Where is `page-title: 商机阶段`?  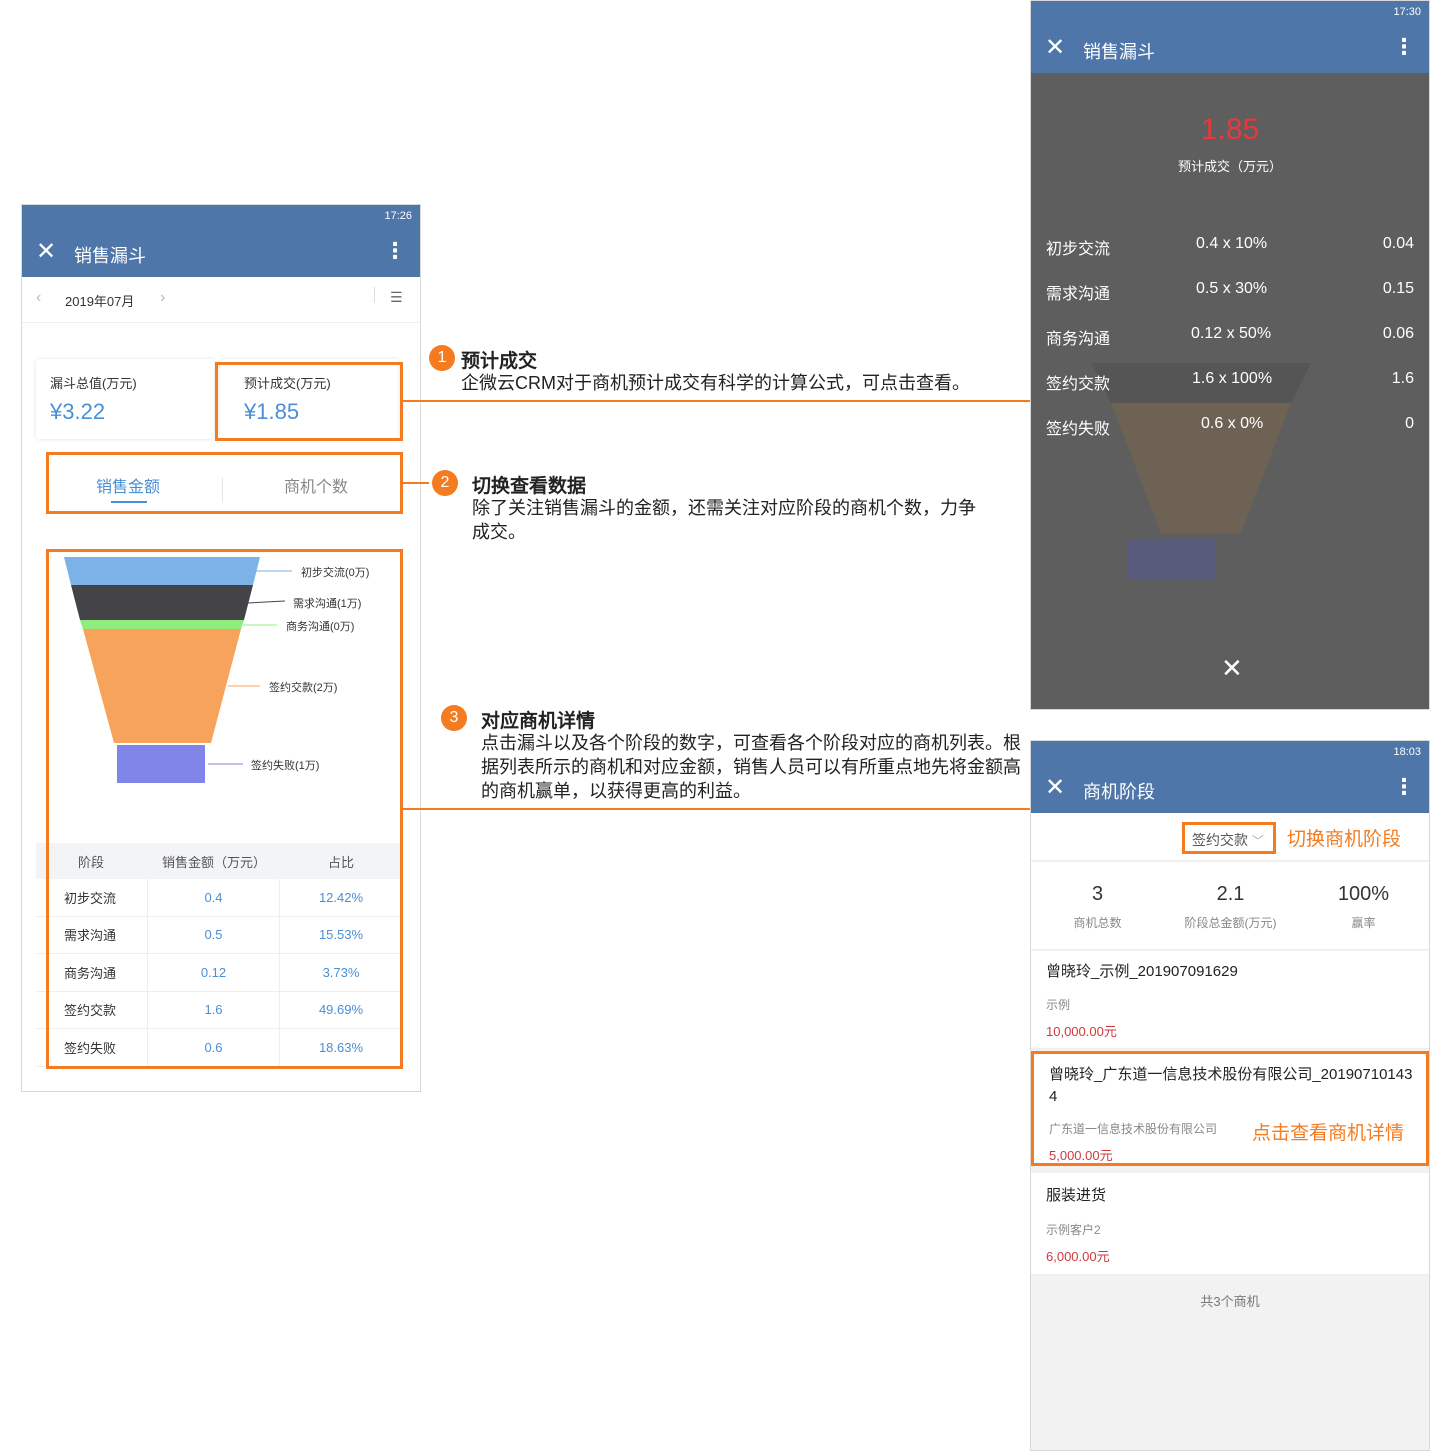 page-title: 商机阶段 is located at coordinates (1119, 792).